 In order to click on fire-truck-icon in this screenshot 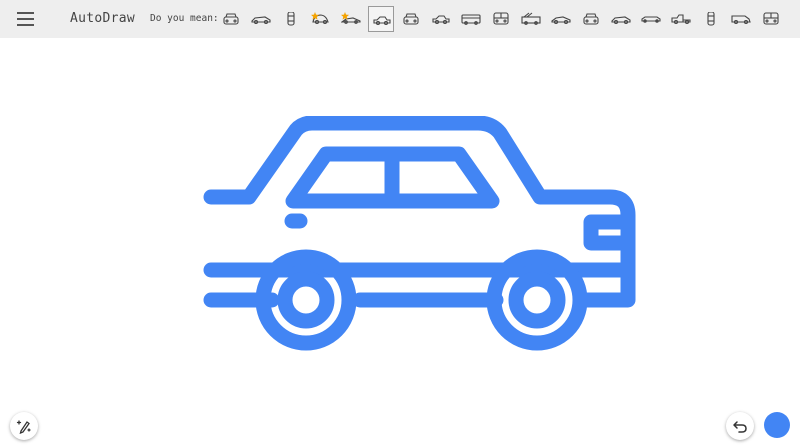, I will do `click(531, 18)`.